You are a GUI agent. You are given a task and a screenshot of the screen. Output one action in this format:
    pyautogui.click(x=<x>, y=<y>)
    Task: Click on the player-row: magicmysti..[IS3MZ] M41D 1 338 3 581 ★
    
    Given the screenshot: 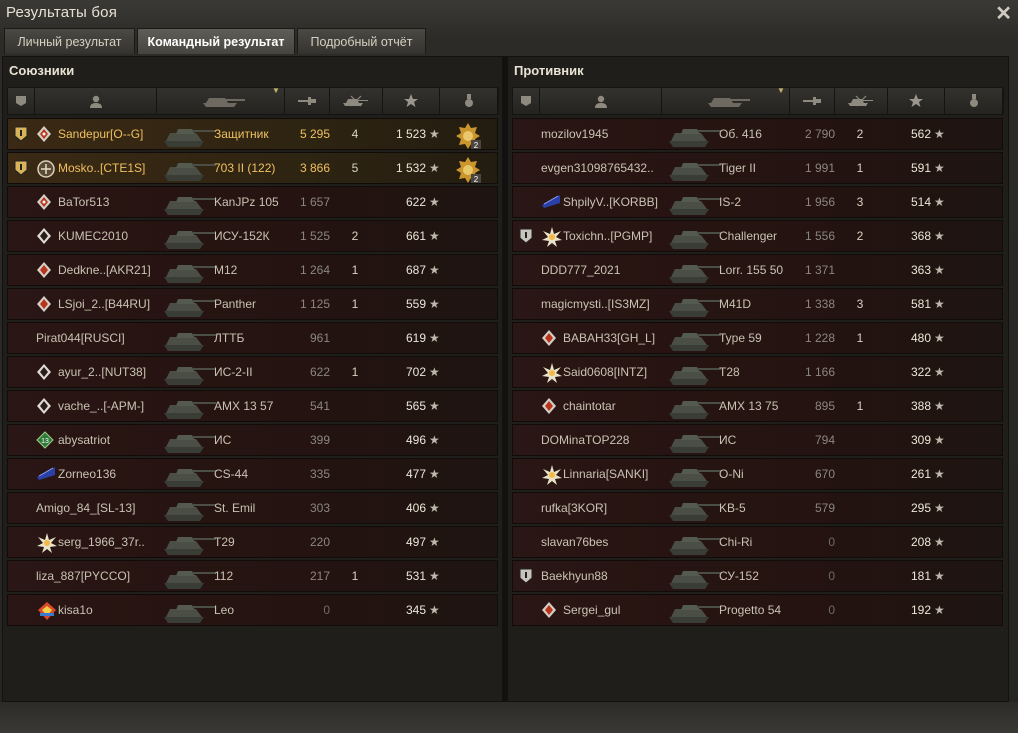 What is the action you would take?
    pyautogui.click(x=757, y=304)
    